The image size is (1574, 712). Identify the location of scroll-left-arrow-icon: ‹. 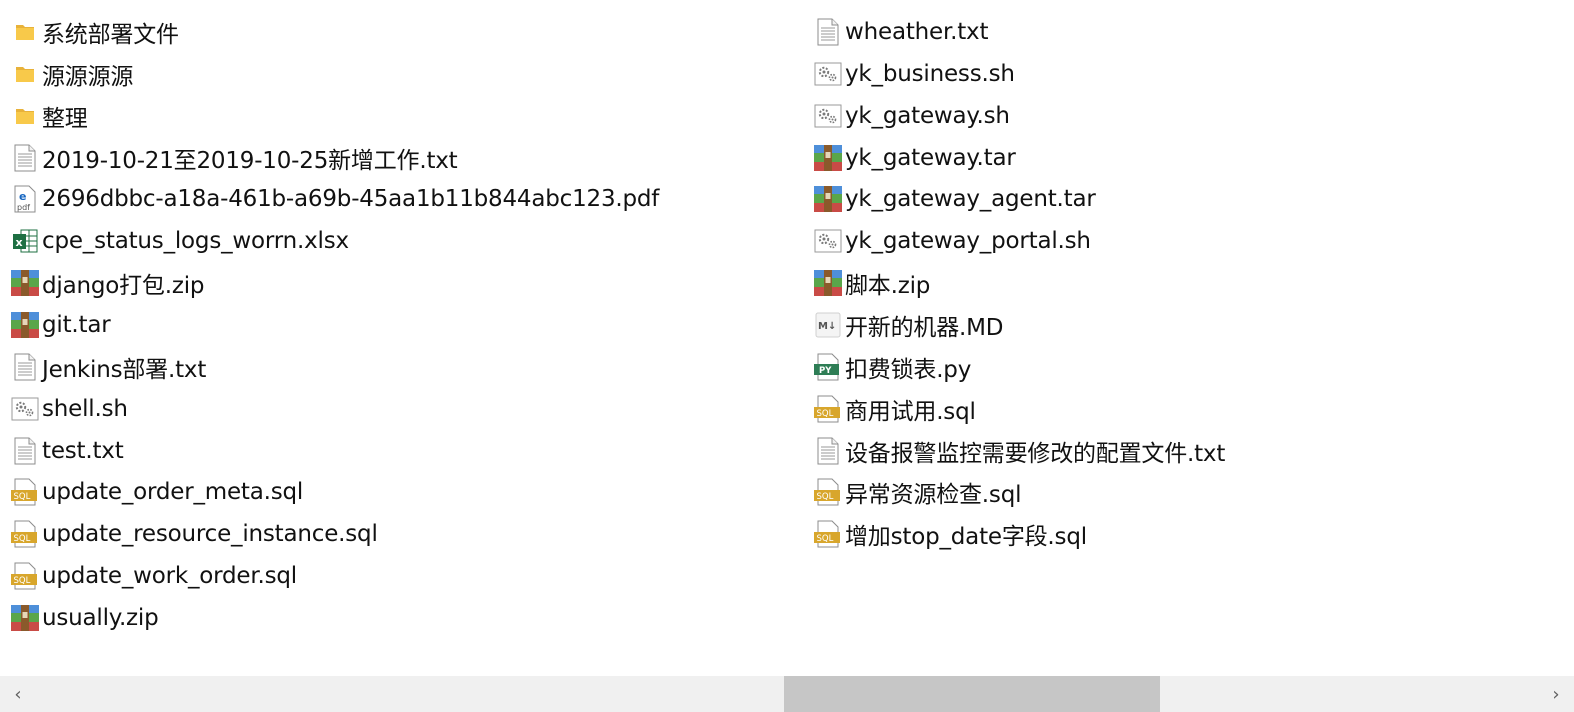
(18, 694).